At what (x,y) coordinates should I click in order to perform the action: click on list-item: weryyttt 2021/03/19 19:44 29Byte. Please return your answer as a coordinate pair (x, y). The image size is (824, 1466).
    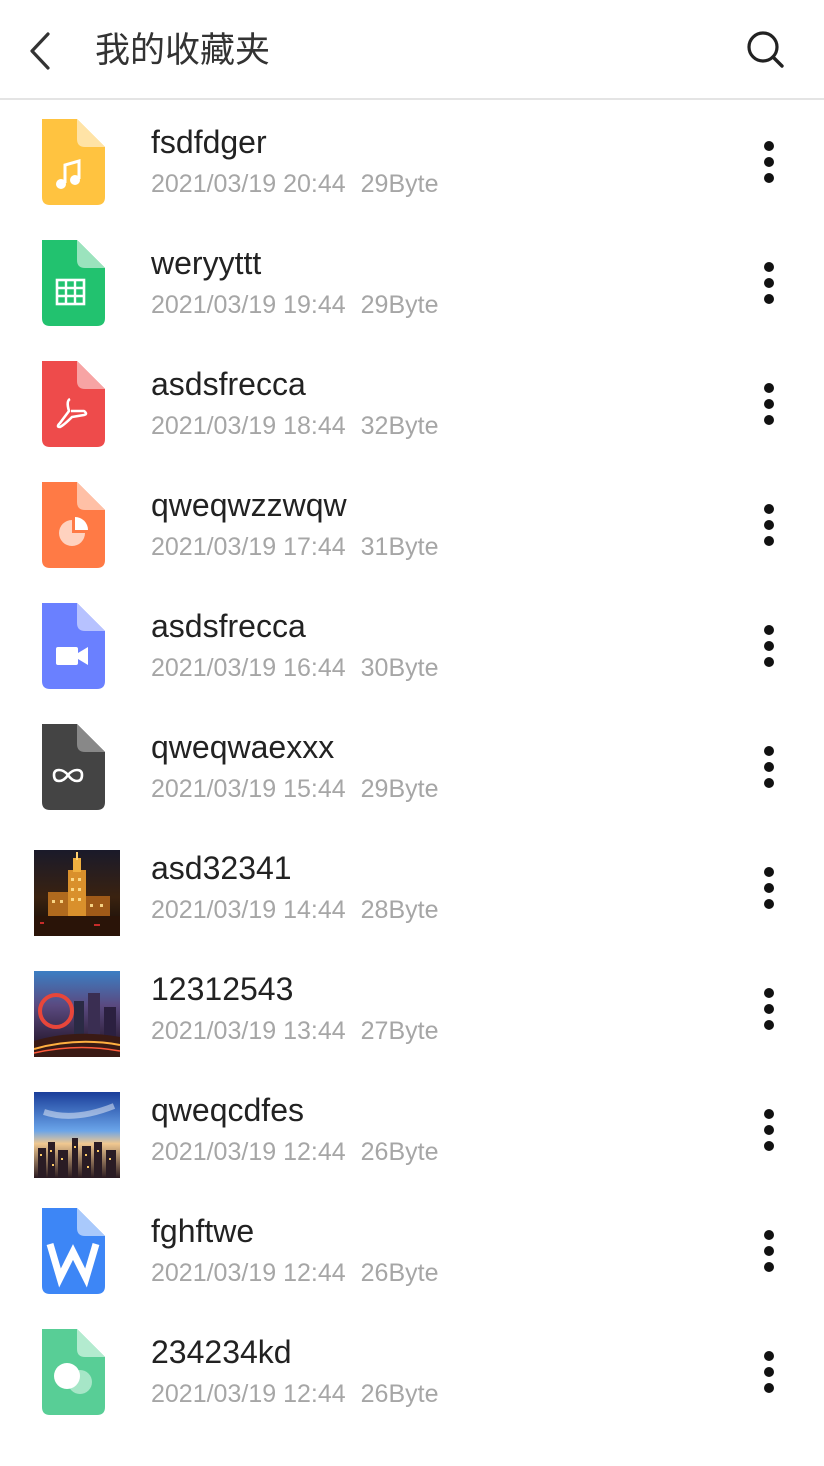
    Looking at the image, I should click on (412, 281).